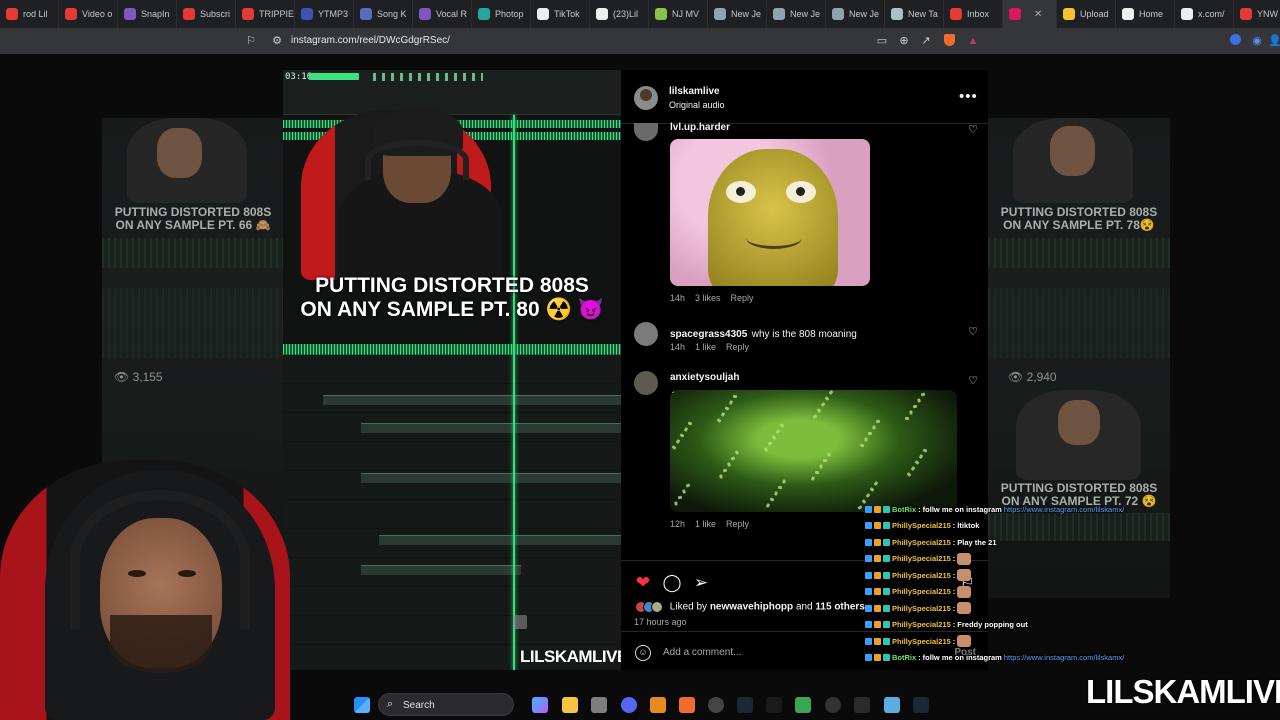 Image resolution: width=1280 pixels, height=720 pixels. I want to click on app-icon, so click(774, 705).